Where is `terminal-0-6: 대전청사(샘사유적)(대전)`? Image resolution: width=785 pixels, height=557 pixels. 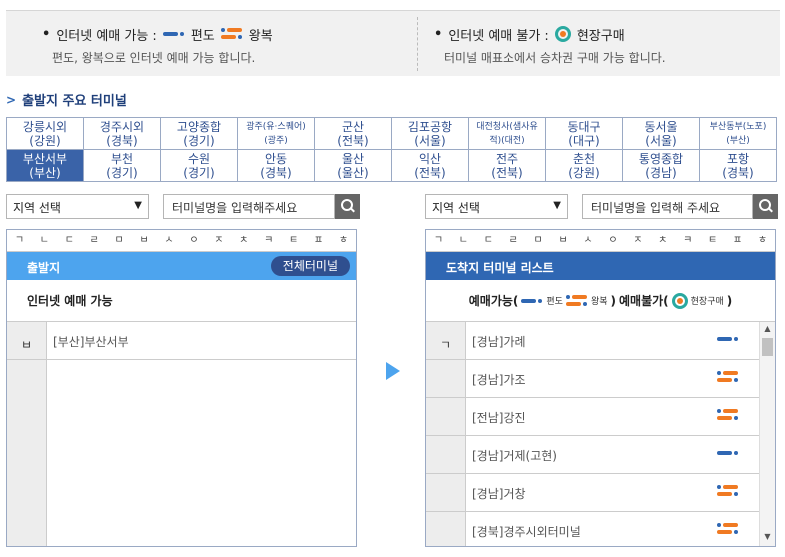
terminal-0-6: 대전청사(샘사유적)(대전) is located at coordinates (507, 133).